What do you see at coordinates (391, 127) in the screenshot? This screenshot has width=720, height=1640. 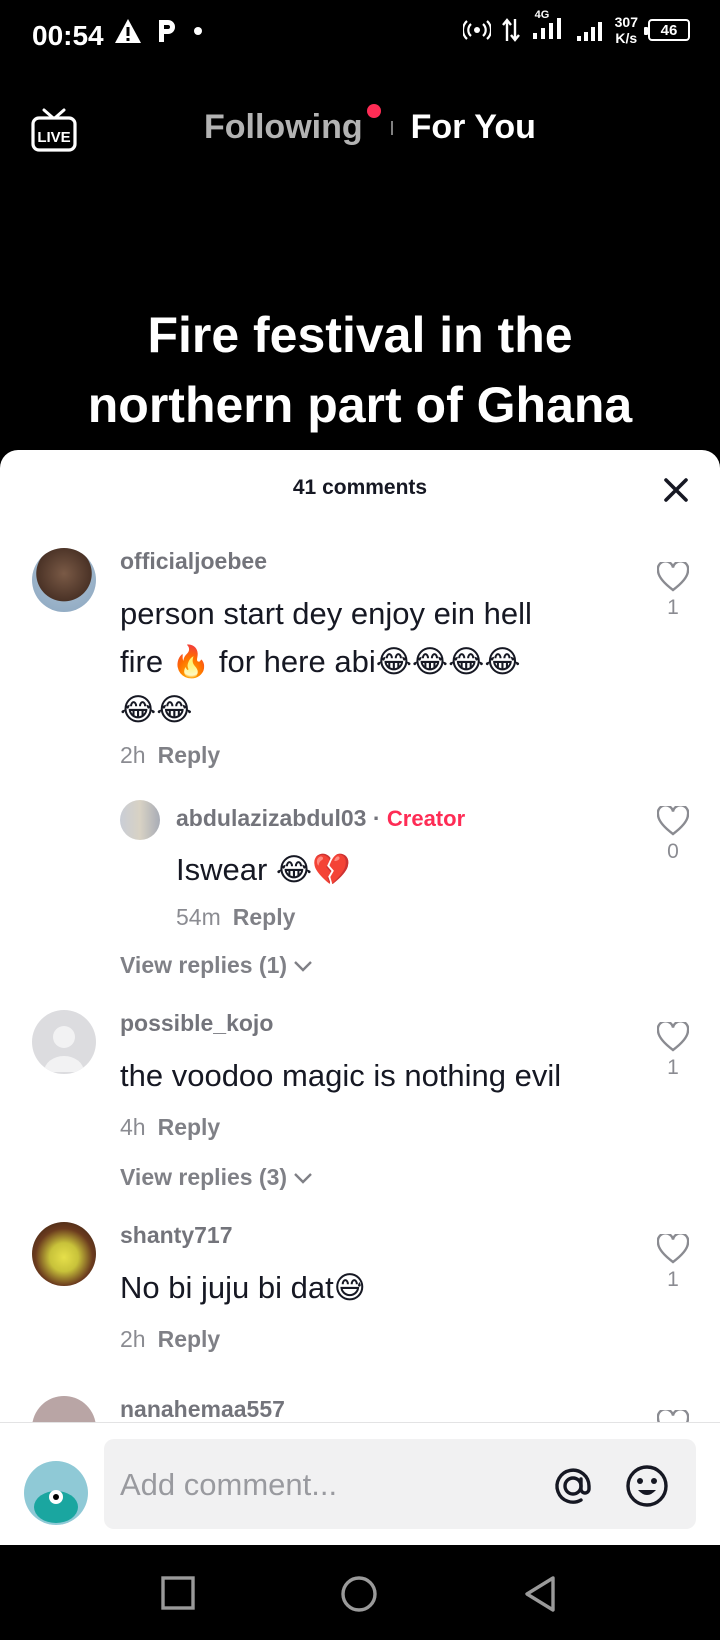 I see `tab-separator` at bounding box center [391, 127].